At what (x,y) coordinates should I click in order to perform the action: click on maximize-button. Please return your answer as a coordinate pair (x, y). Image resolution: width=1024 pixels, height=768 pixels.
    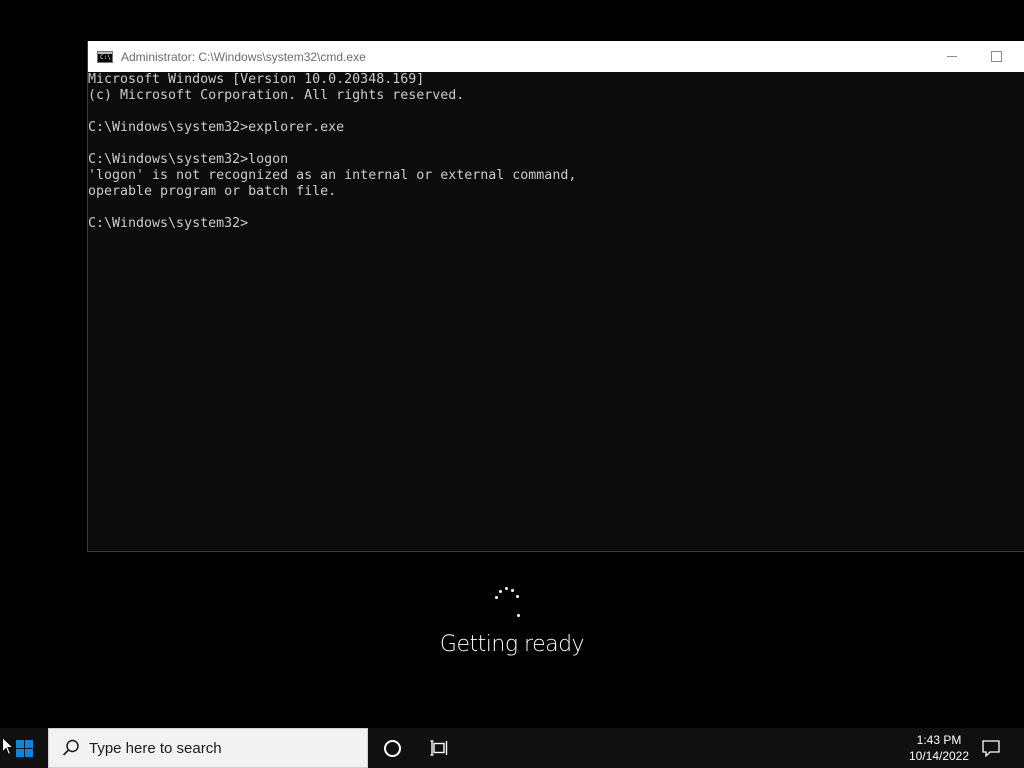
    Looking at the image, I should click on (996, 56).